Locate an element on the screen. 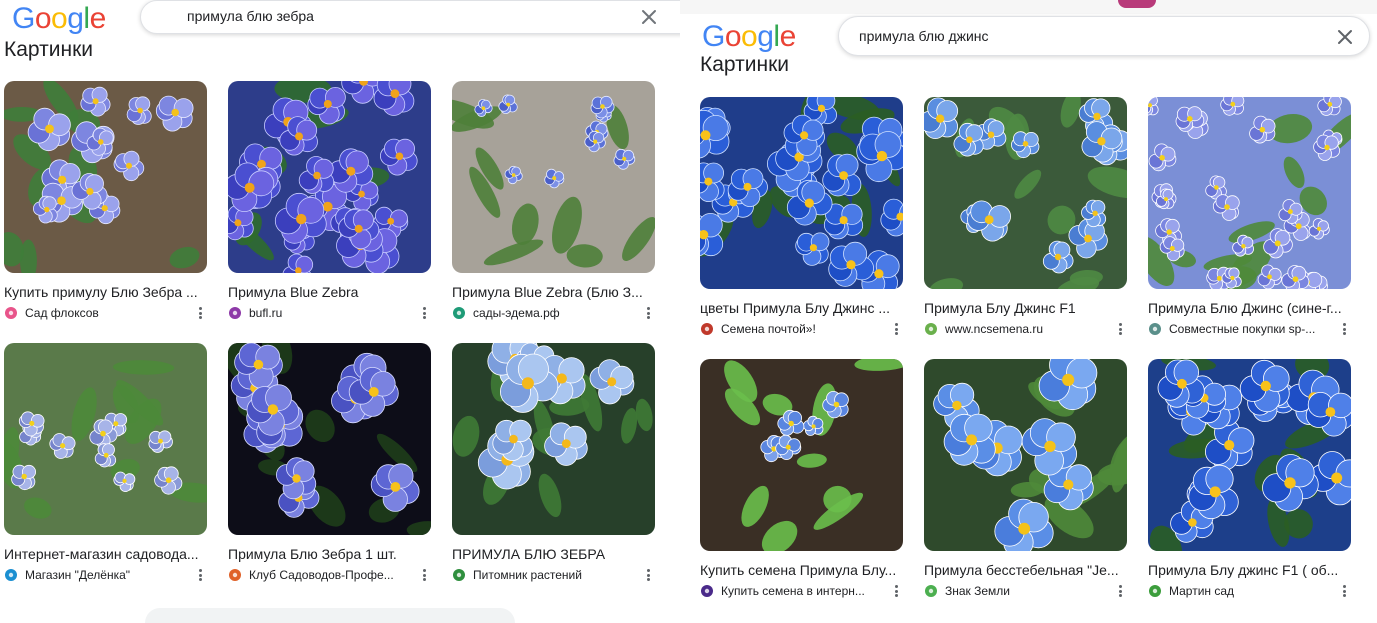 The height and width of the screenshot is (623, 1377). t-favicon is located at coordinates (710, 591).